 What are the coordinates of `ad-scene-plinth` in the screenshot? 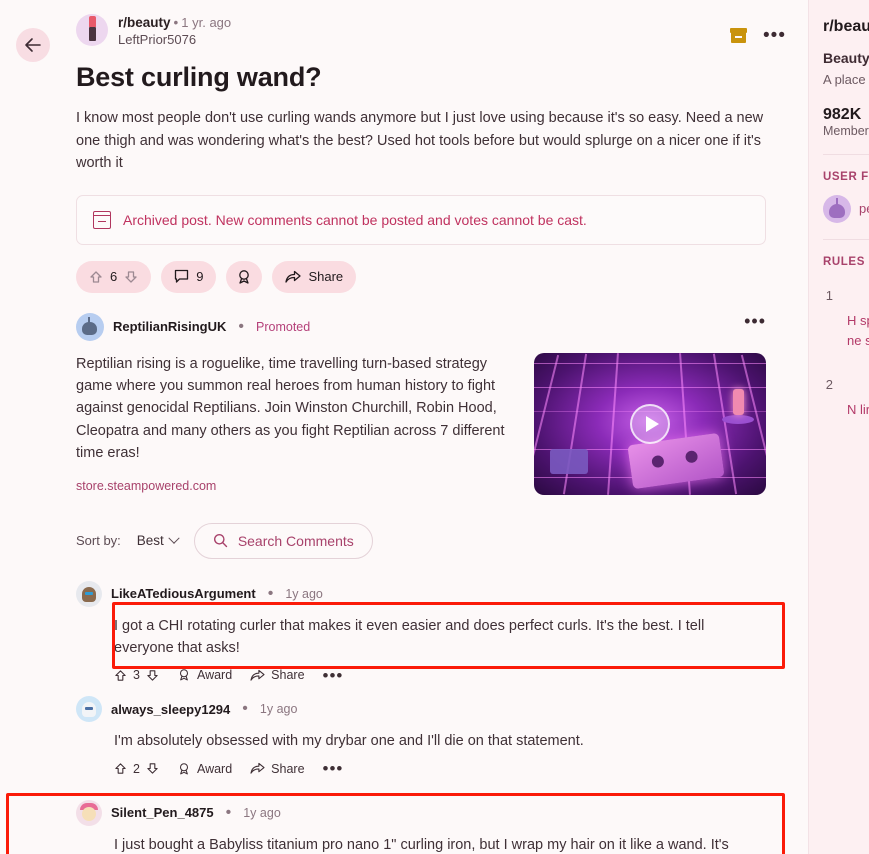 It's located at (738, 419).